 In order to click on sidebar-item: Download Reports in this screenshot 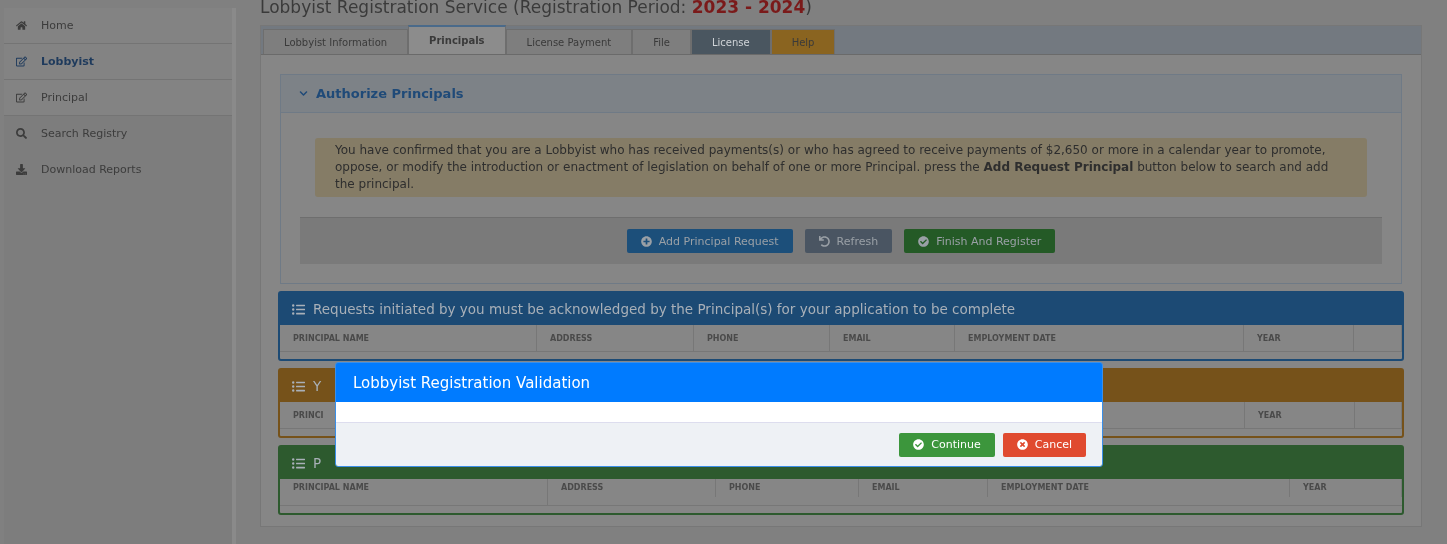, I will do `click(118, 170)`.